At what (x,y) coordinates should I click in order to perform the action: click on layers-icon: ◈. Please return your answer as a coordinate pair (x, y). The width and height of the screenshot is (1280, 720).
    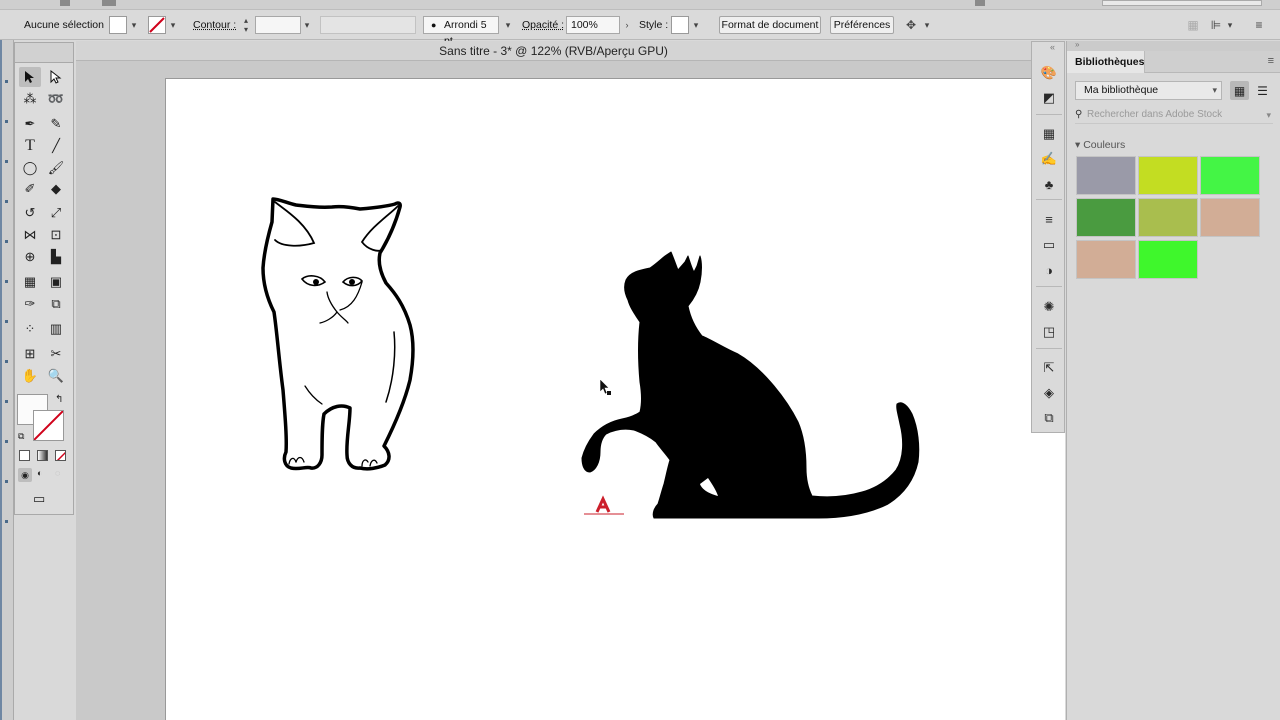
    Looking at the image, I should click on (1049, 393).